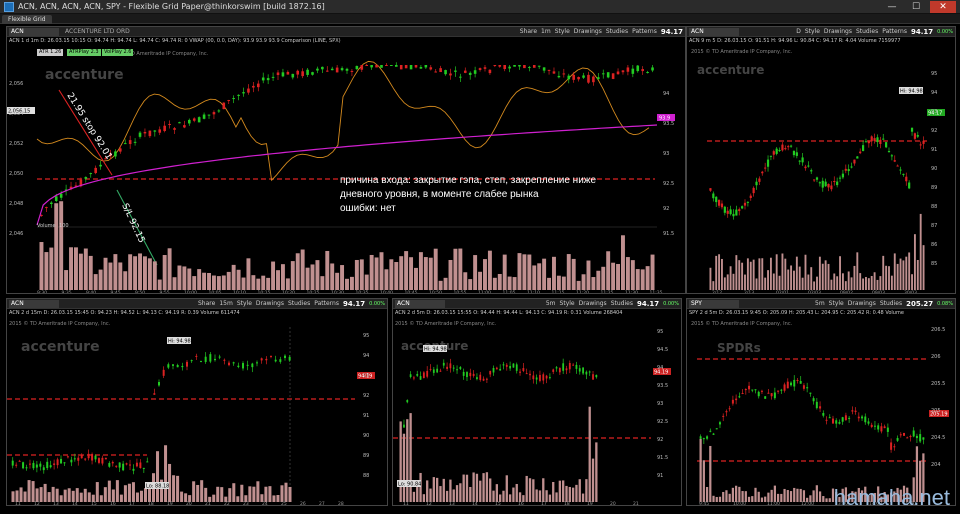 This screenshot has width=960, height=514. Describe the element at coordinates (945, 304) in the screenshot. I see `percent-change: 0.08%` at that location.